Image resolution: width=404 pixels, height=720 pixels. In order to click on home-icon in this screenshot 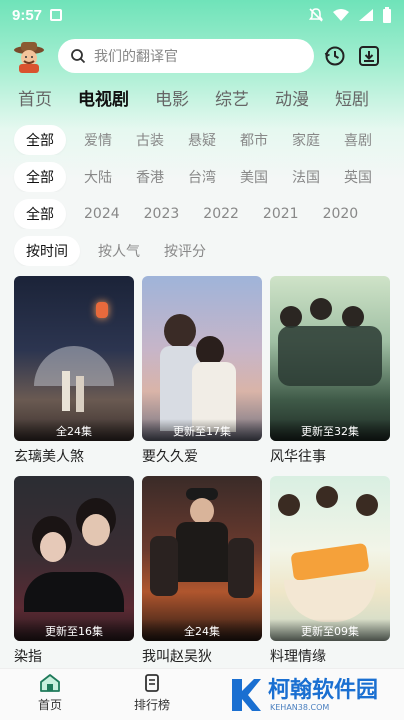, I will do `click(50, 683)`.